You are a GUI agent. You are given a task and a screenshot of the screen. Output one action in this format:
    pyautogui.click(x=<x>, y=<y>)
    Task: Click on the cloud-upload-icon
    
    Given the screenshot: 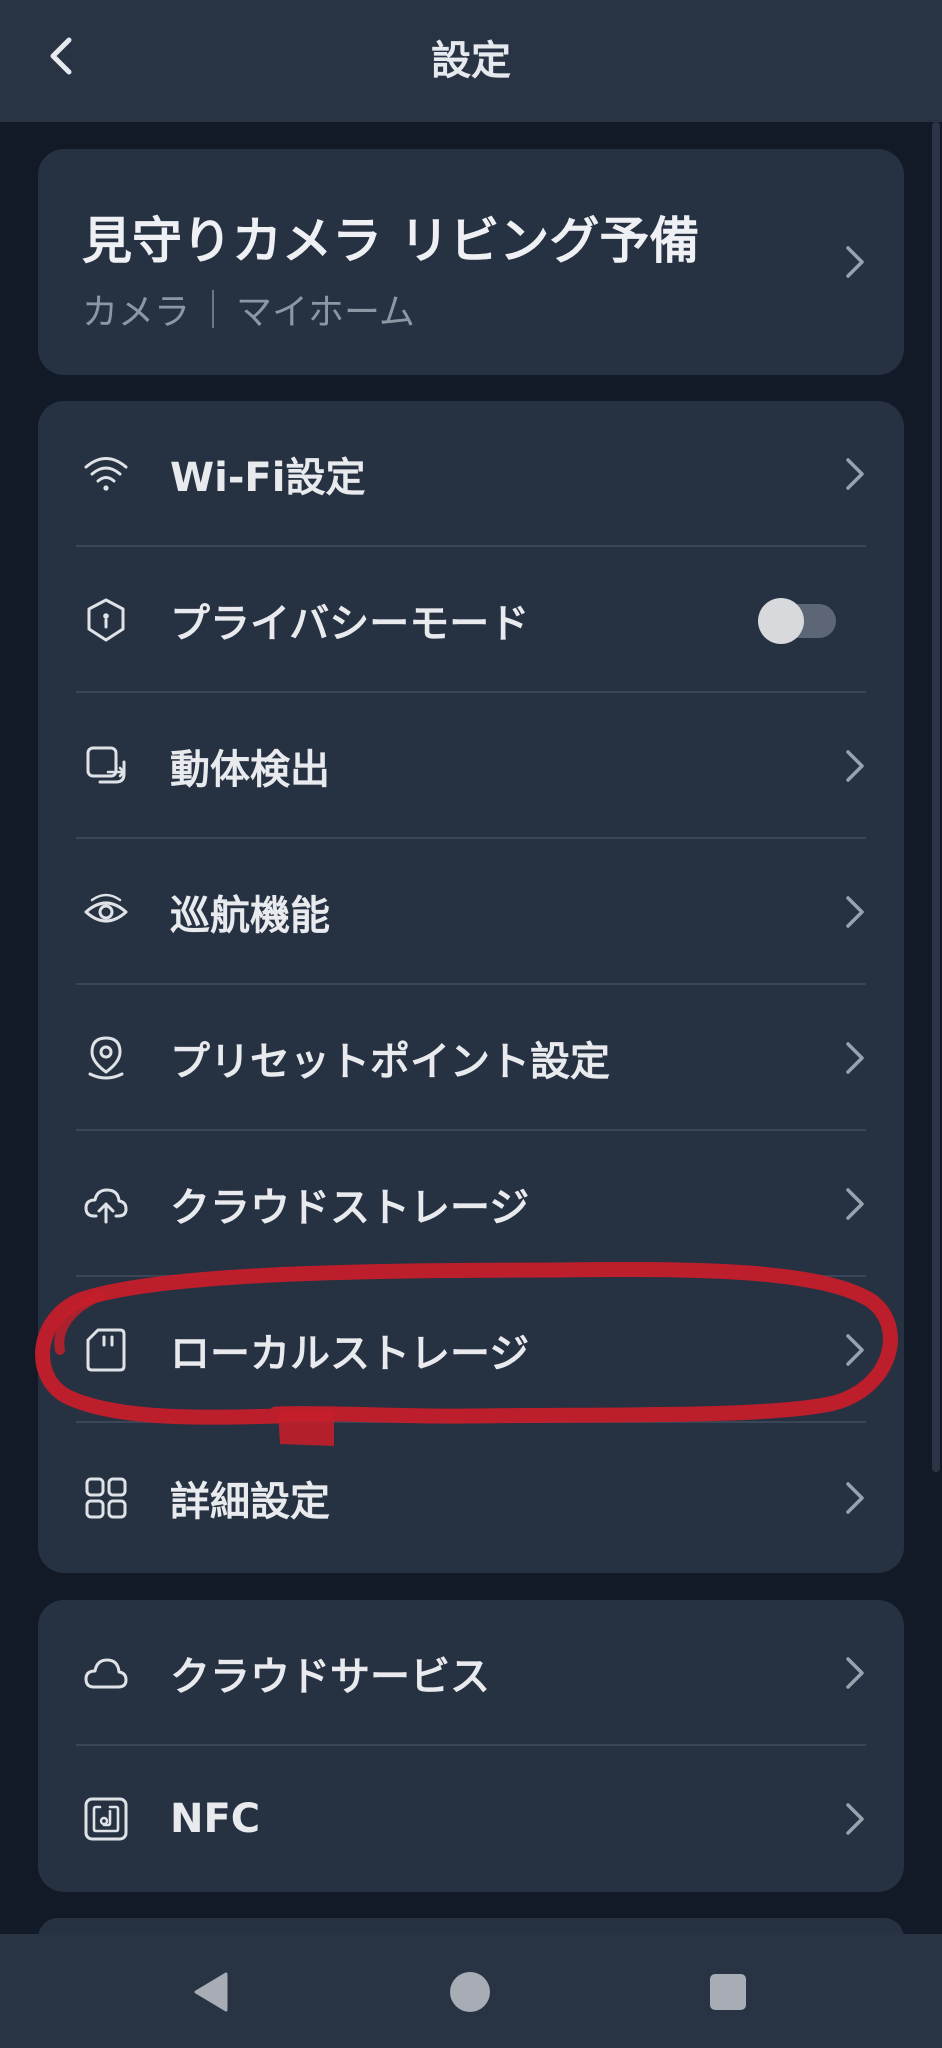 What is the action you would take?
    pyautogui.click(x=106, y=1206)
    